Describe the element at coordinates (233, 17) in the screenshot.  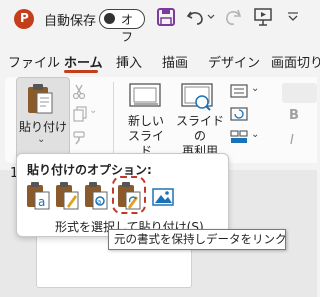
I see `redo-icon` at that location.